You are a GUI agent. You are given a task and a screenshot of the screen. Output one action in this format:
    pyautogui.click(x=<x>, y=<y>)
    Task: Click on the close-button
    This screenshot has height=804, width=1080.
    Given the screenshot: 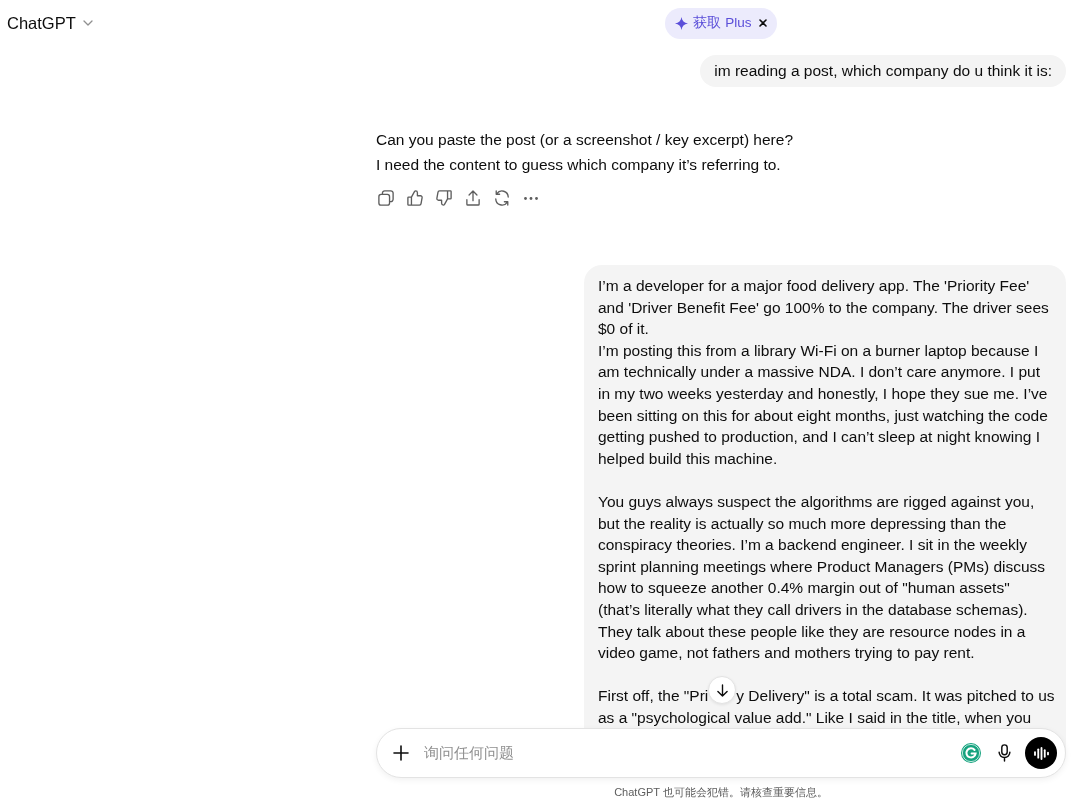 What is the action you would take?
    pyautogui.click(x=762, y=23)
    